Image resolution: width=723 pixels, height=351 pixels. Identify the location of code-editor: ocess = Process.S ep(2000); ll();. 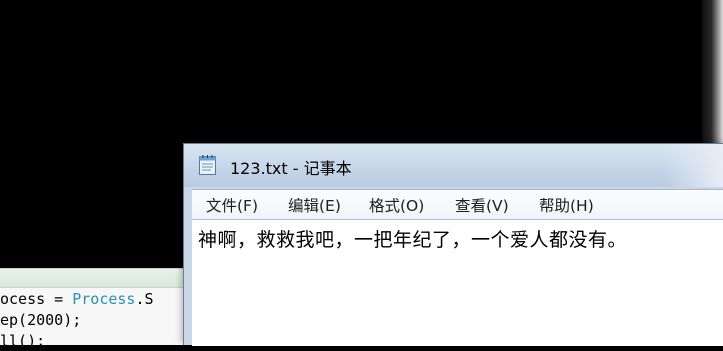
(93, 309).